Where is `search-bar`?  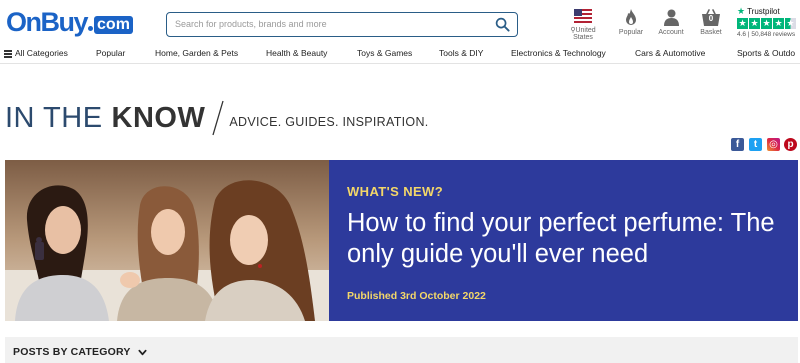
search-bar is located at coordinates (342, 24).